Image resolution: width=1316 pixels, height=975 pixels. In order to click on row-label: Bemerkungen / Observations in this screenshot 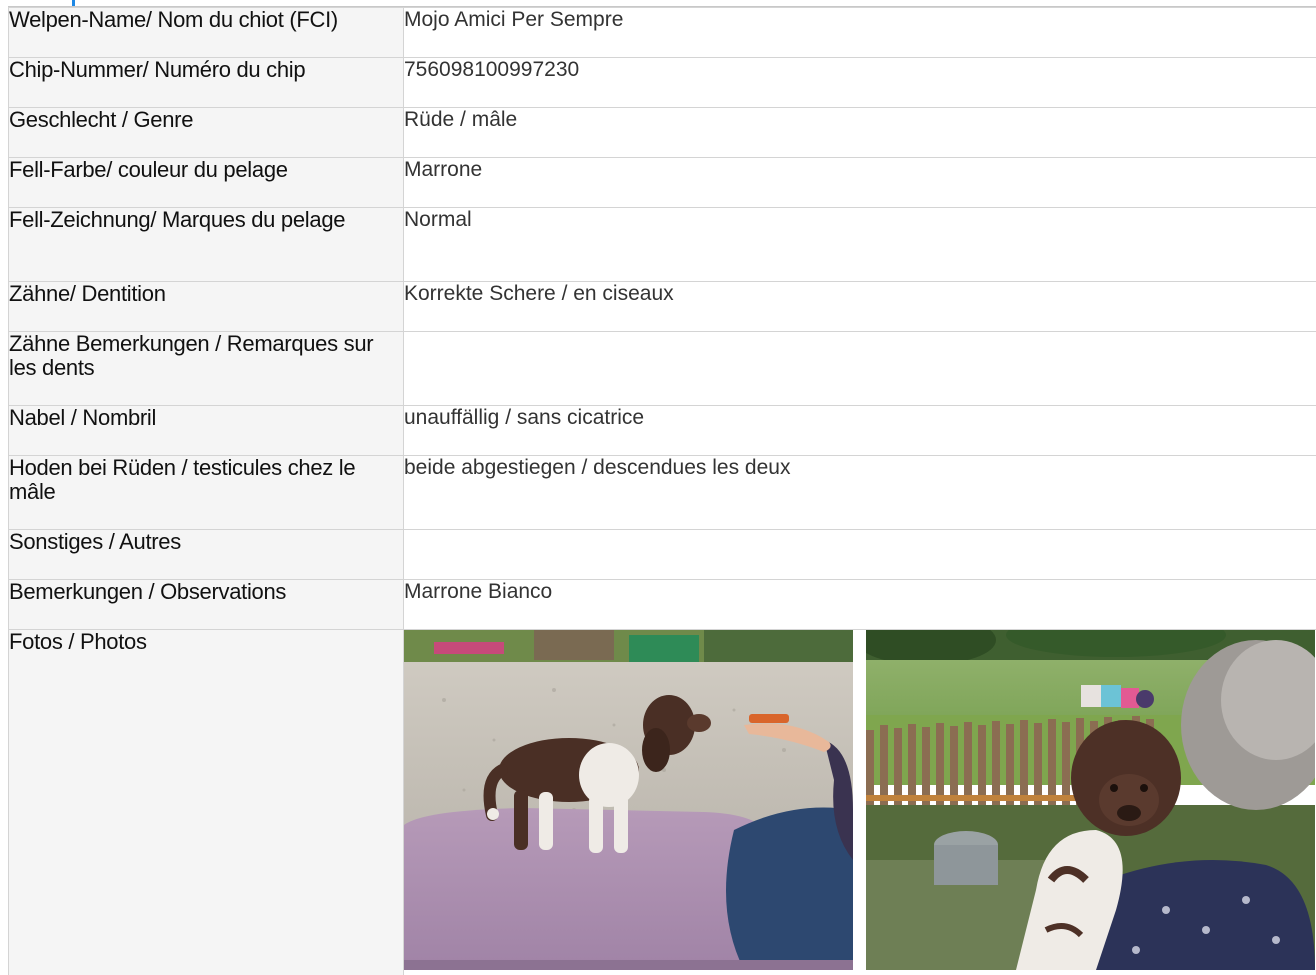, I will do `click(206, 604)`.